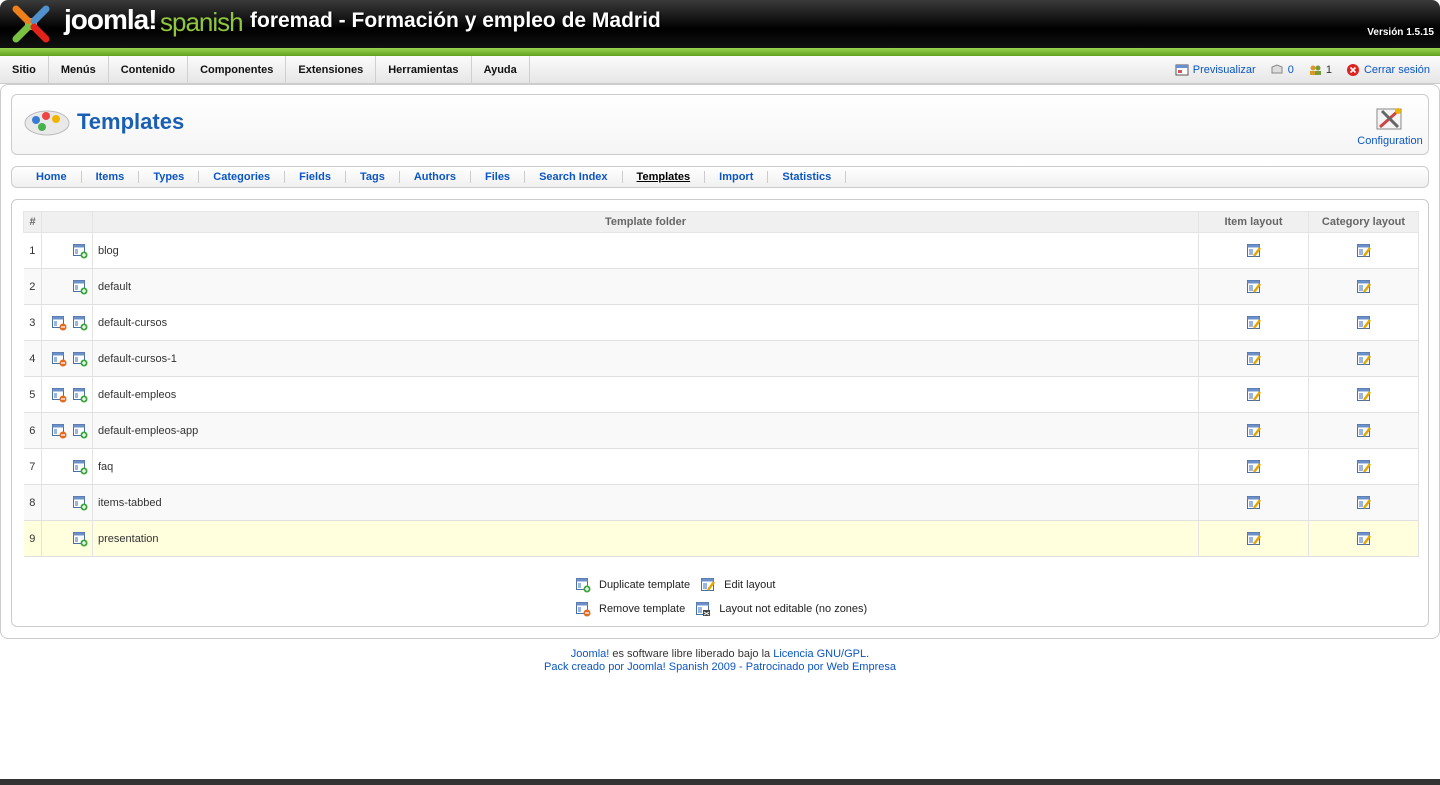 The width and height of the screenshot is (1440, 785). What do you see at coordinates (590, 654) in the screenshot?
I see `footer-joomla-link: Joomla!` at bounding box center [590, 654].